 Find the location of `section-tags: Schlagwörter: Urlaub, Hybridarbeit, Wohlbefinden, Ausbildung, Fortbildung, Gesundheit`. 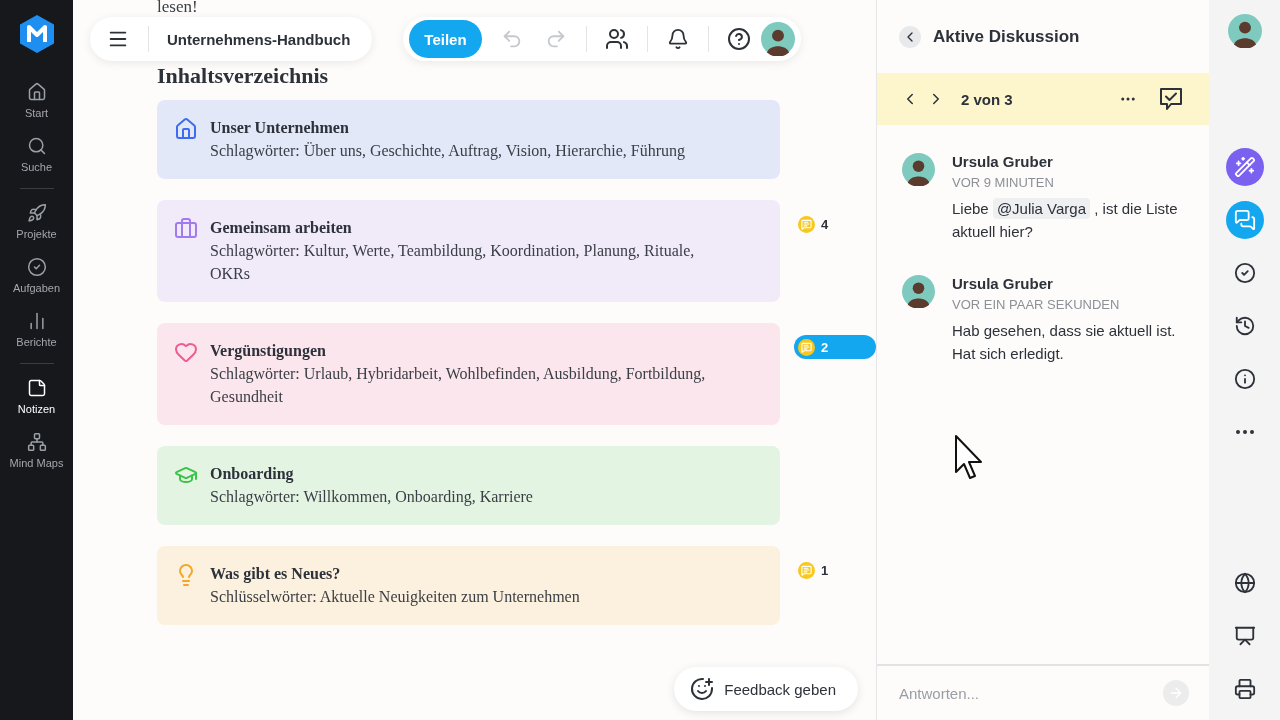

section-tags: Schlagwörter: Urlaub, Hybridarbeit, Wohlbefinden, Ausbildung, Fortbildung, Gesundheit is located at coordinates (465, 385).